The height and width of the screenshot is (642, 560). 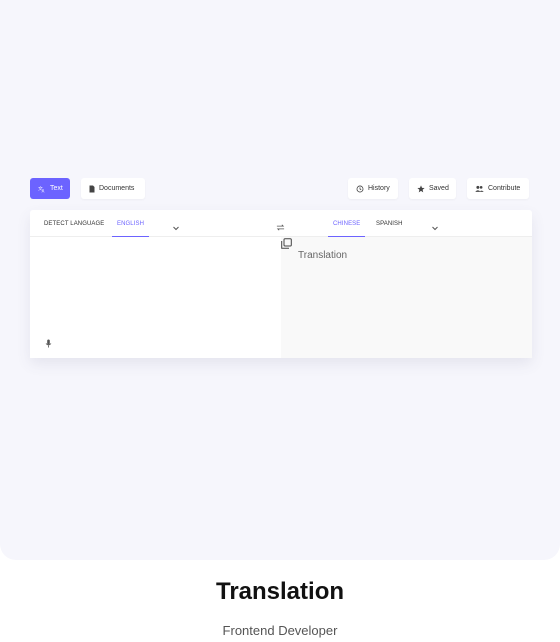 What do you see at coordinates (504, 188) in the screenshot?
I see `contribute-label: Contribute` at bounding box center [504, 188].